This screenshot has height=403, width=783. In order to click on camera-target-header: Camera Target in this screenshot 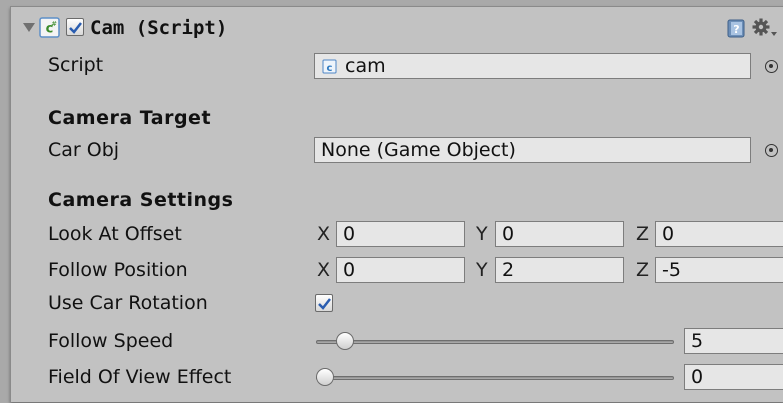, I will do `click(130, 118)`.